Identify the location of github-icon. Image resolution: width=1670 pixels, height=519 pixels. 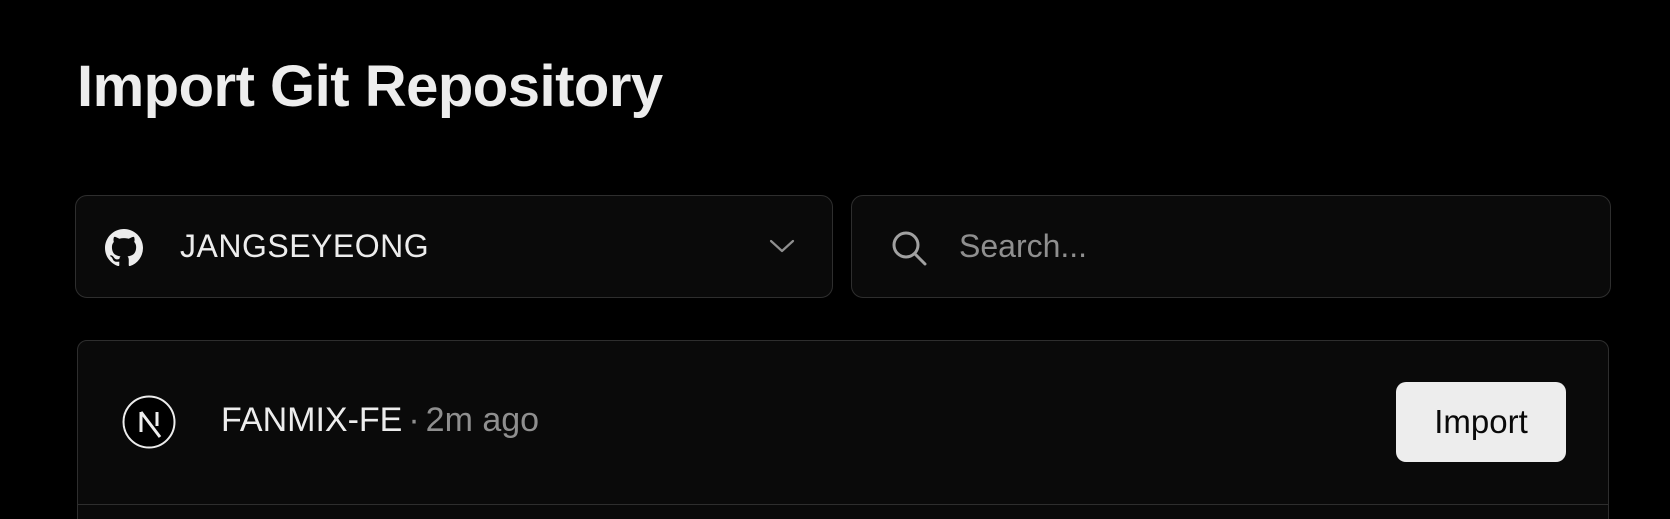
(124, 248).